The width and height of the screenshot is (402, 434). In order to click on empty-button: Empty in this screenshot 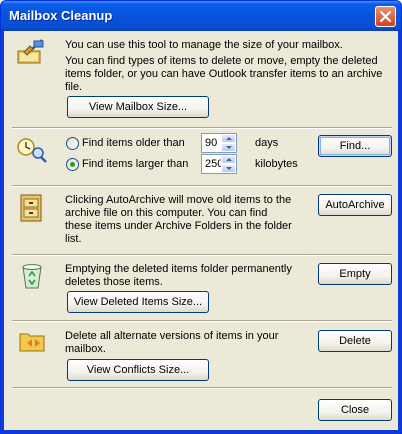, I will do `click(355, 274)`.